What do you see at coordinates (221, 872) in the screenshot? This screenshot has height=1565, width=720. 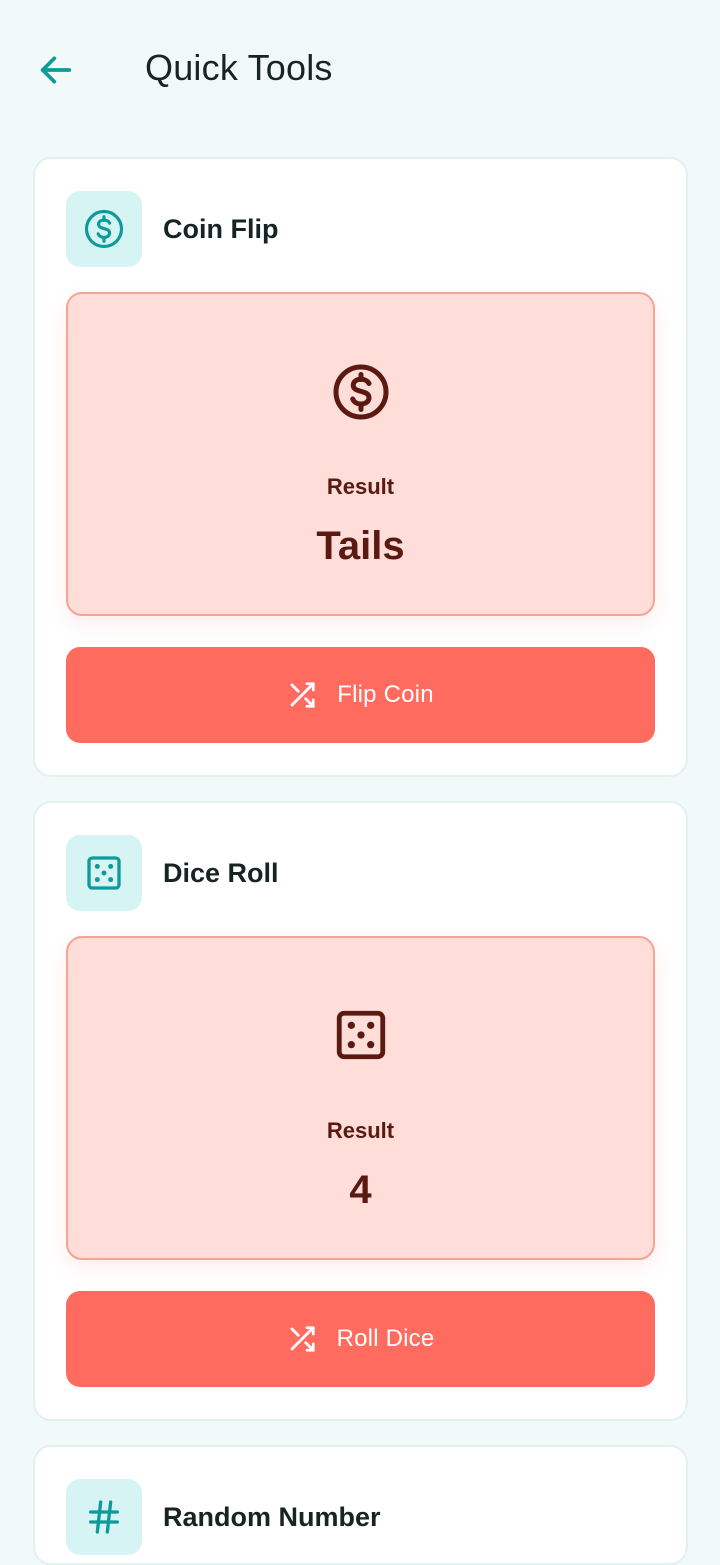 I see `card-title: Dice Roll` at bounding box center [221, 872].